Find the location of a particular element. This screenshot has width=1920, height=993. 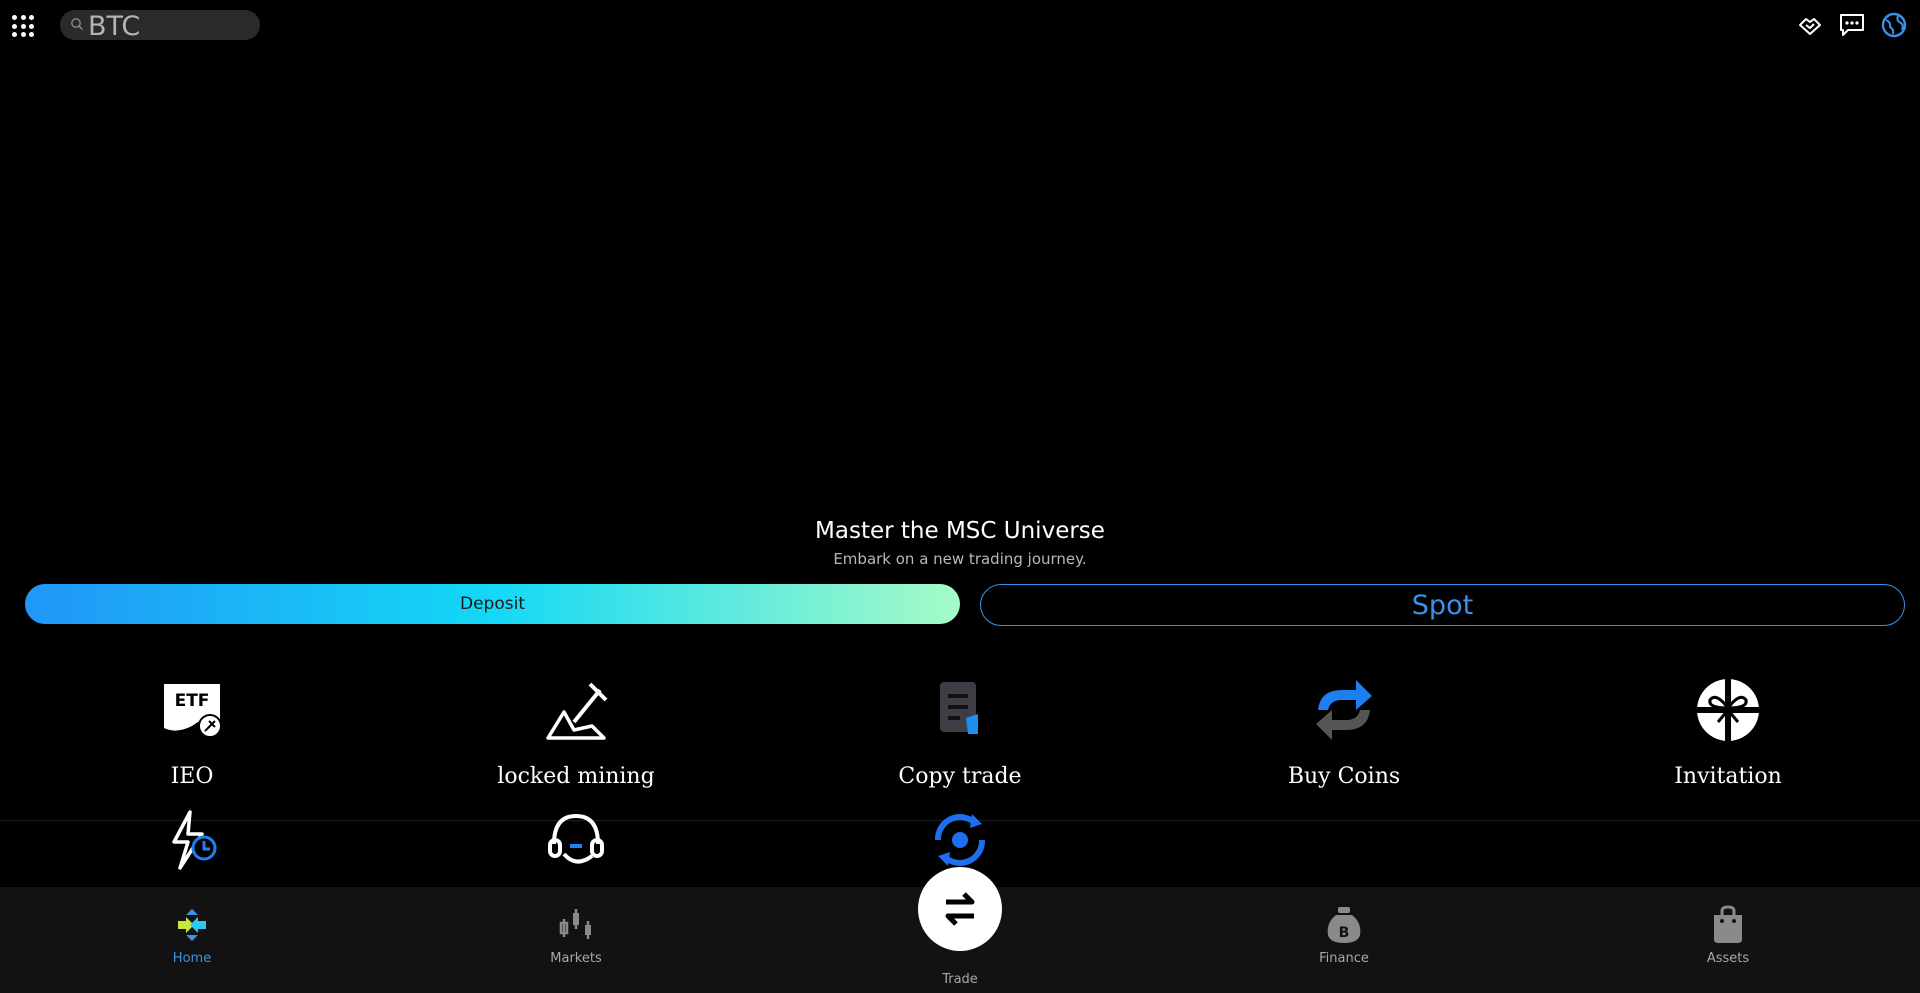

tile-label: IEO is located at coordinates (192, 776).